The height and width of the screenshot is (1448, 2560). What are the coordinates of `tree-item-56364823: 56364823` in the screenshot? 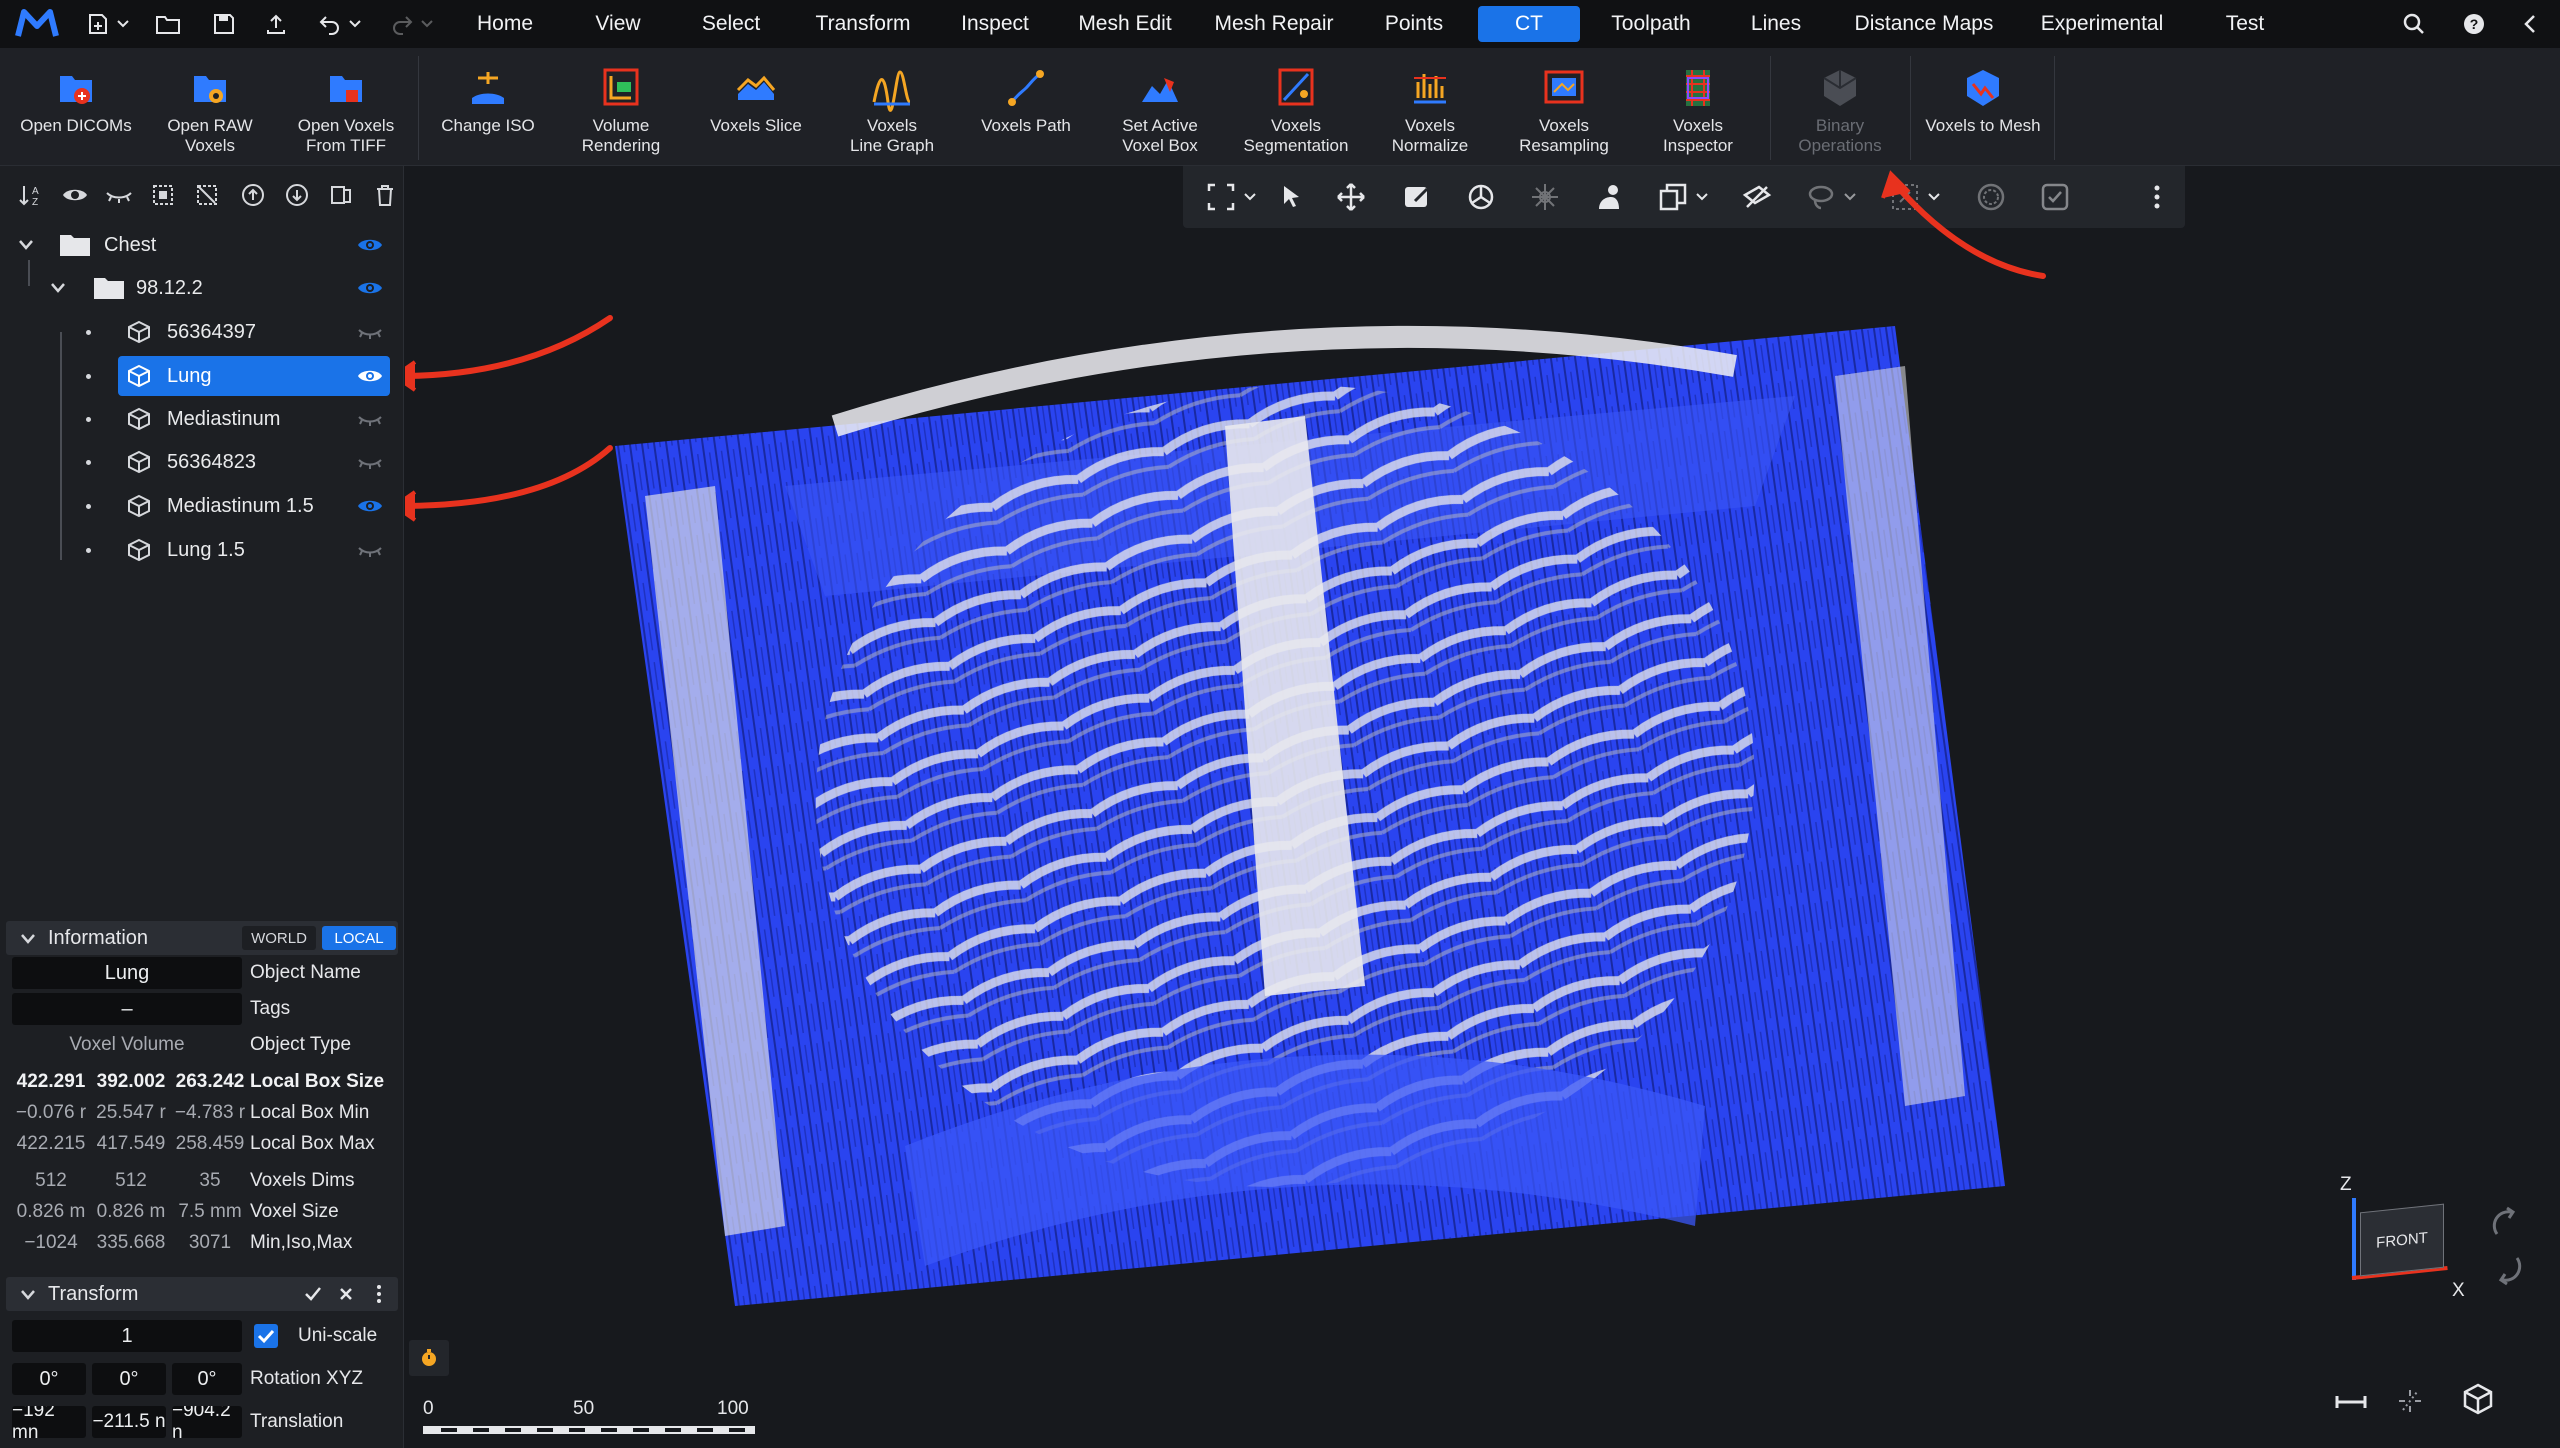 It's located at (202, 462).